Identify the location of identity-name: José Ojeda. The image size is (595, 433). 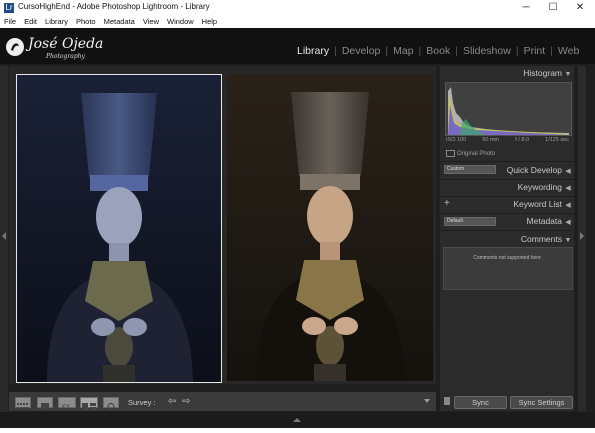
(66, 44).